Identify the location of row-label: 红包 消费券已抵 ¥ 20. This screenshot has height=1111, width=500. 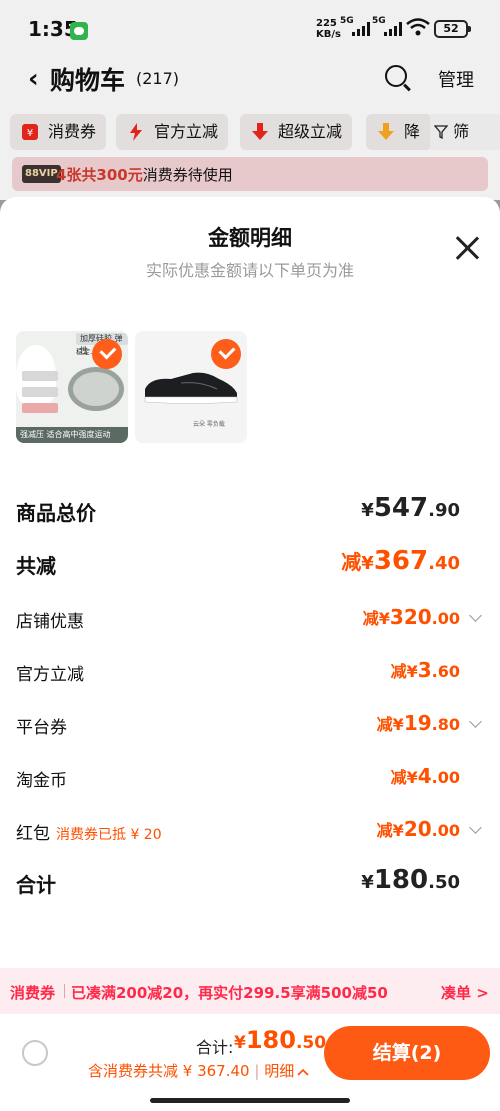
(89, 834).